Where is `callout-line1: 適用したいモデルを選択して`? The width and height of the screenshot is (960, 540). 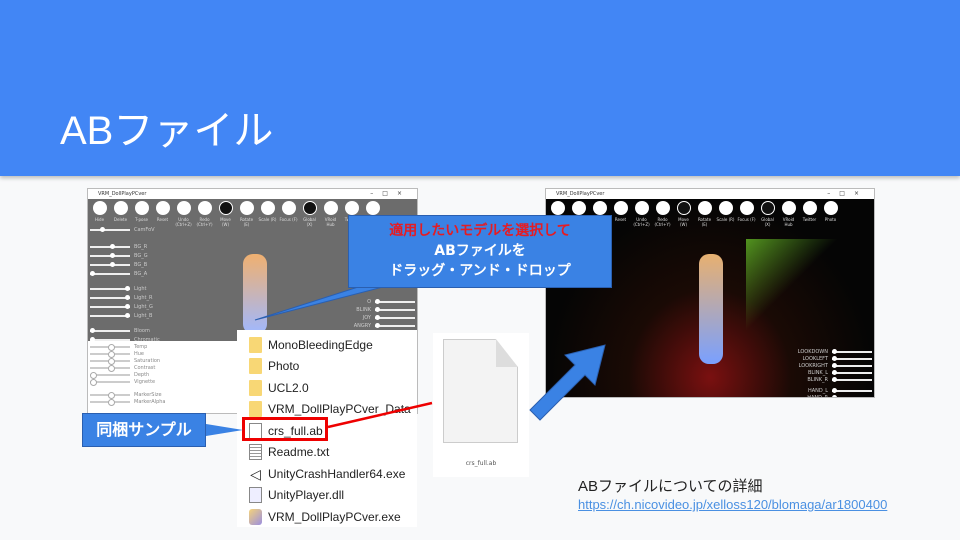
callout-line1: 適用したいモデルを選択して is located at coordinates (480, 231).